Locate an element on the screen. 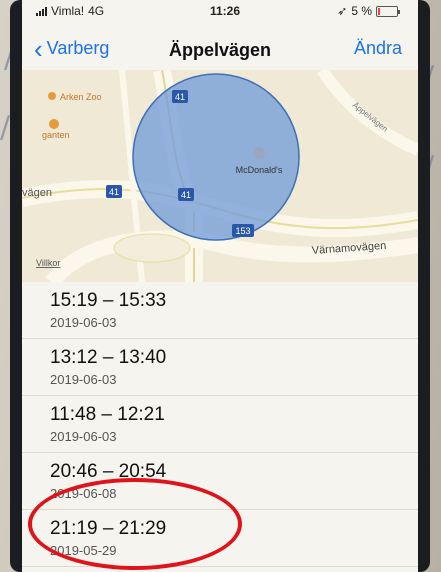  visit-time-range: 11:48 – 12:21 is located at coordinates (107, 414).